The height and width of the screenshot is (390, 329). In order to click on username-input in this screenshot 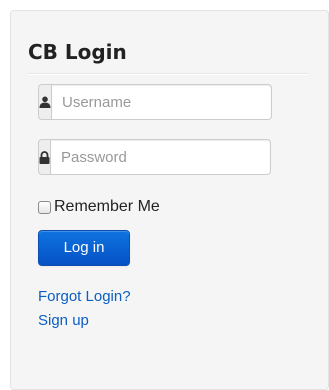, I will do `click(161, 102)`.